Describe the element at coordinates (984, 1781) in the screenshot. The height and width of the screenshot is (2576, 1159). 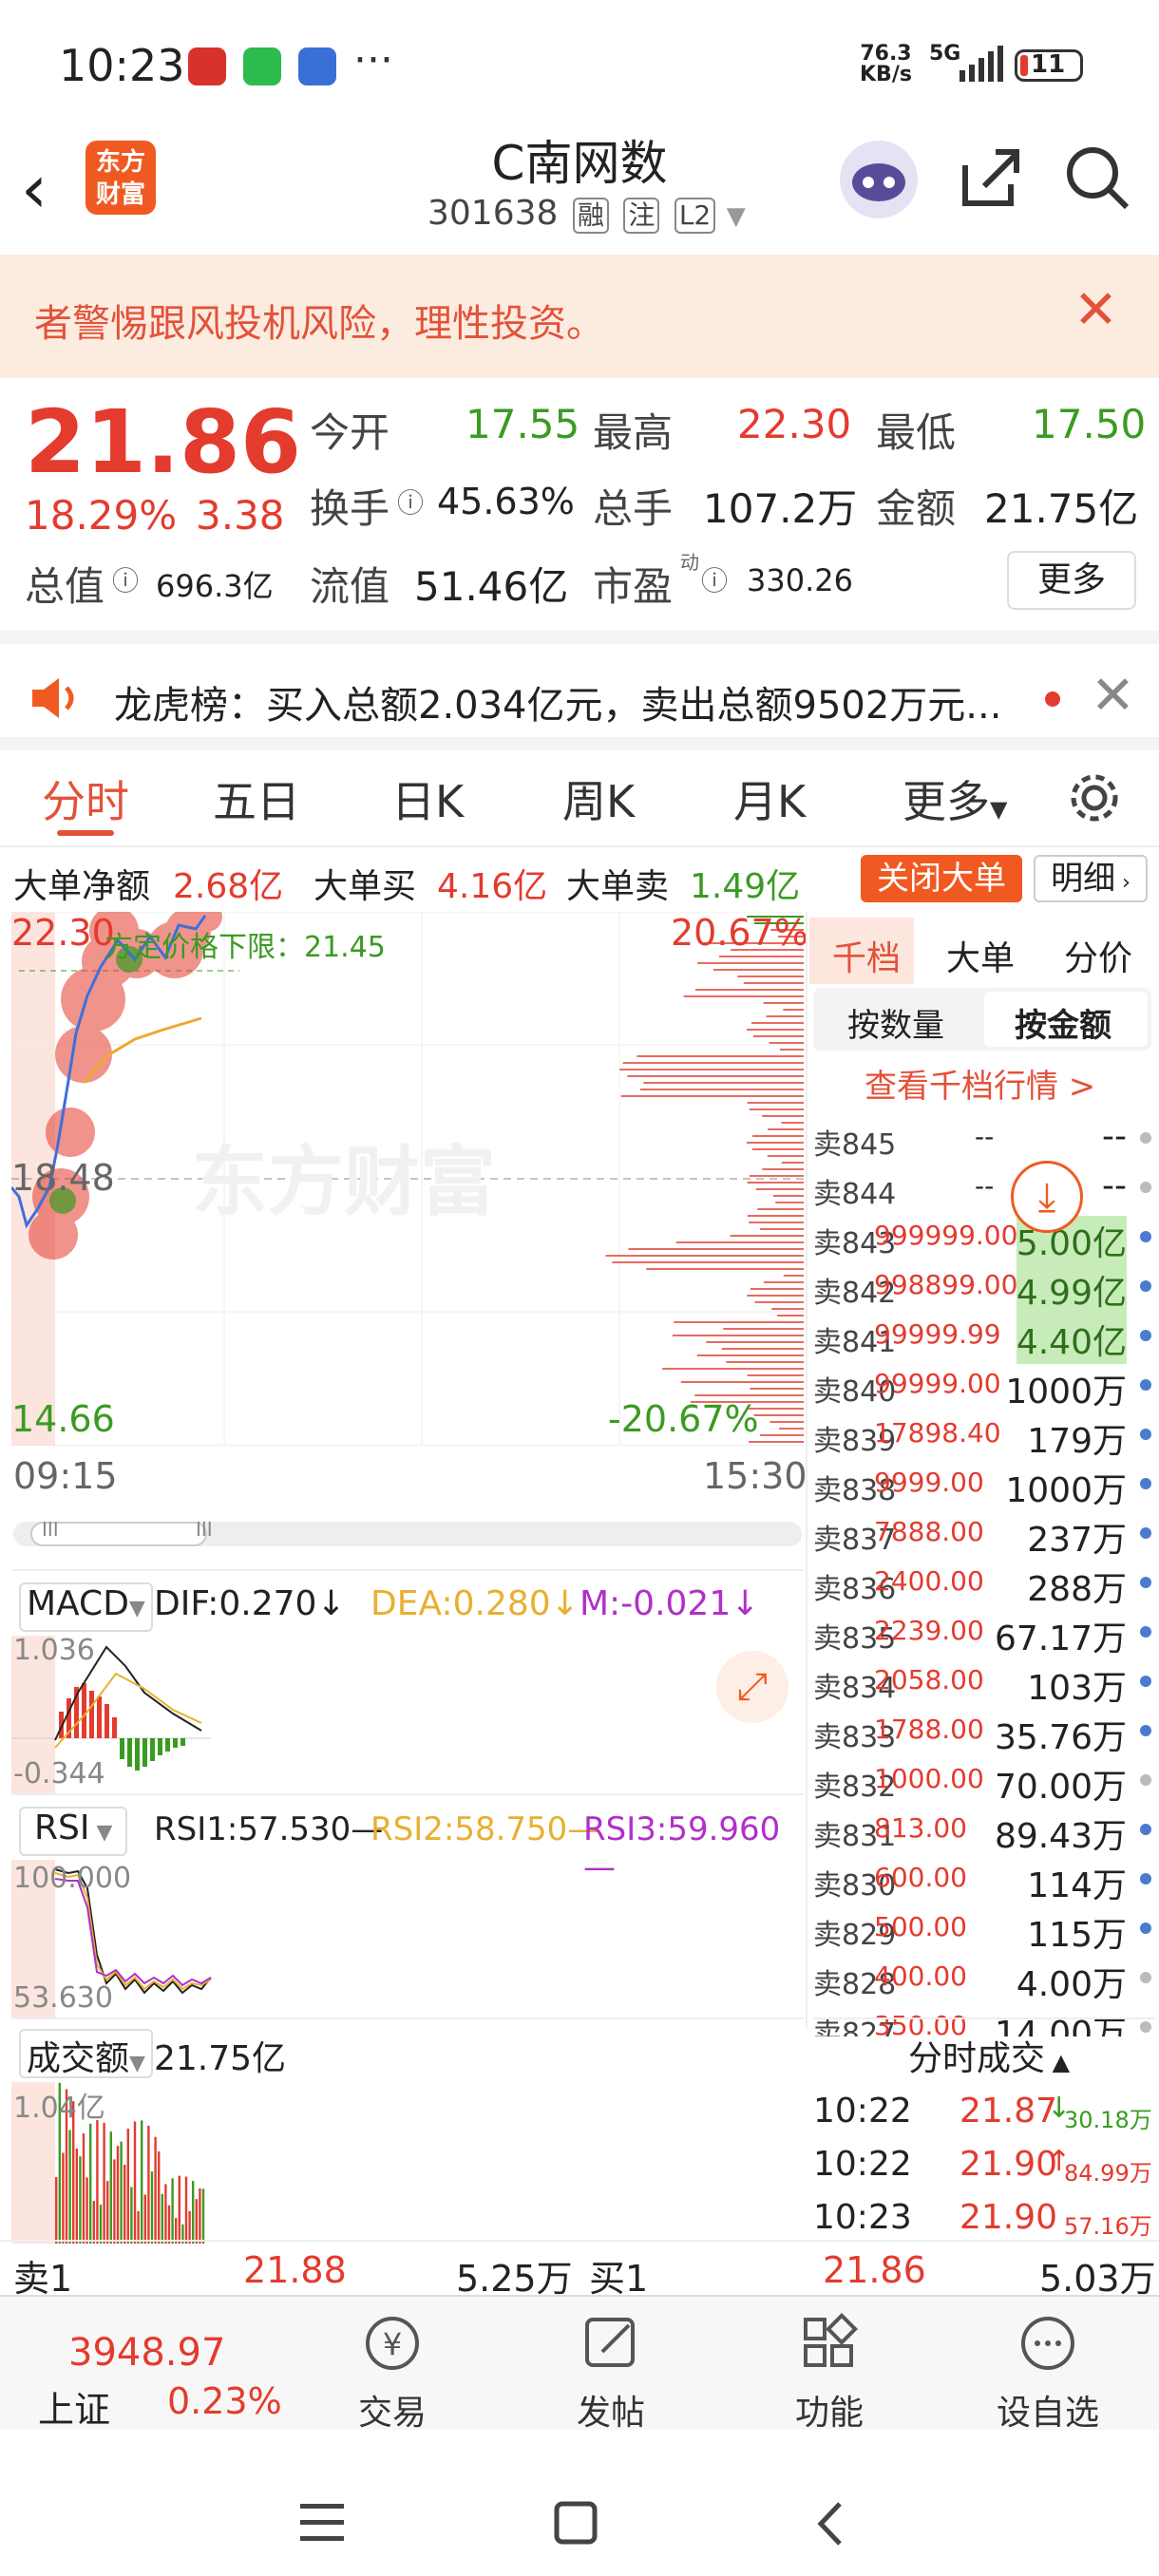
I see `orderbook-row: 卖832 1000.00 70.00万` at that location.